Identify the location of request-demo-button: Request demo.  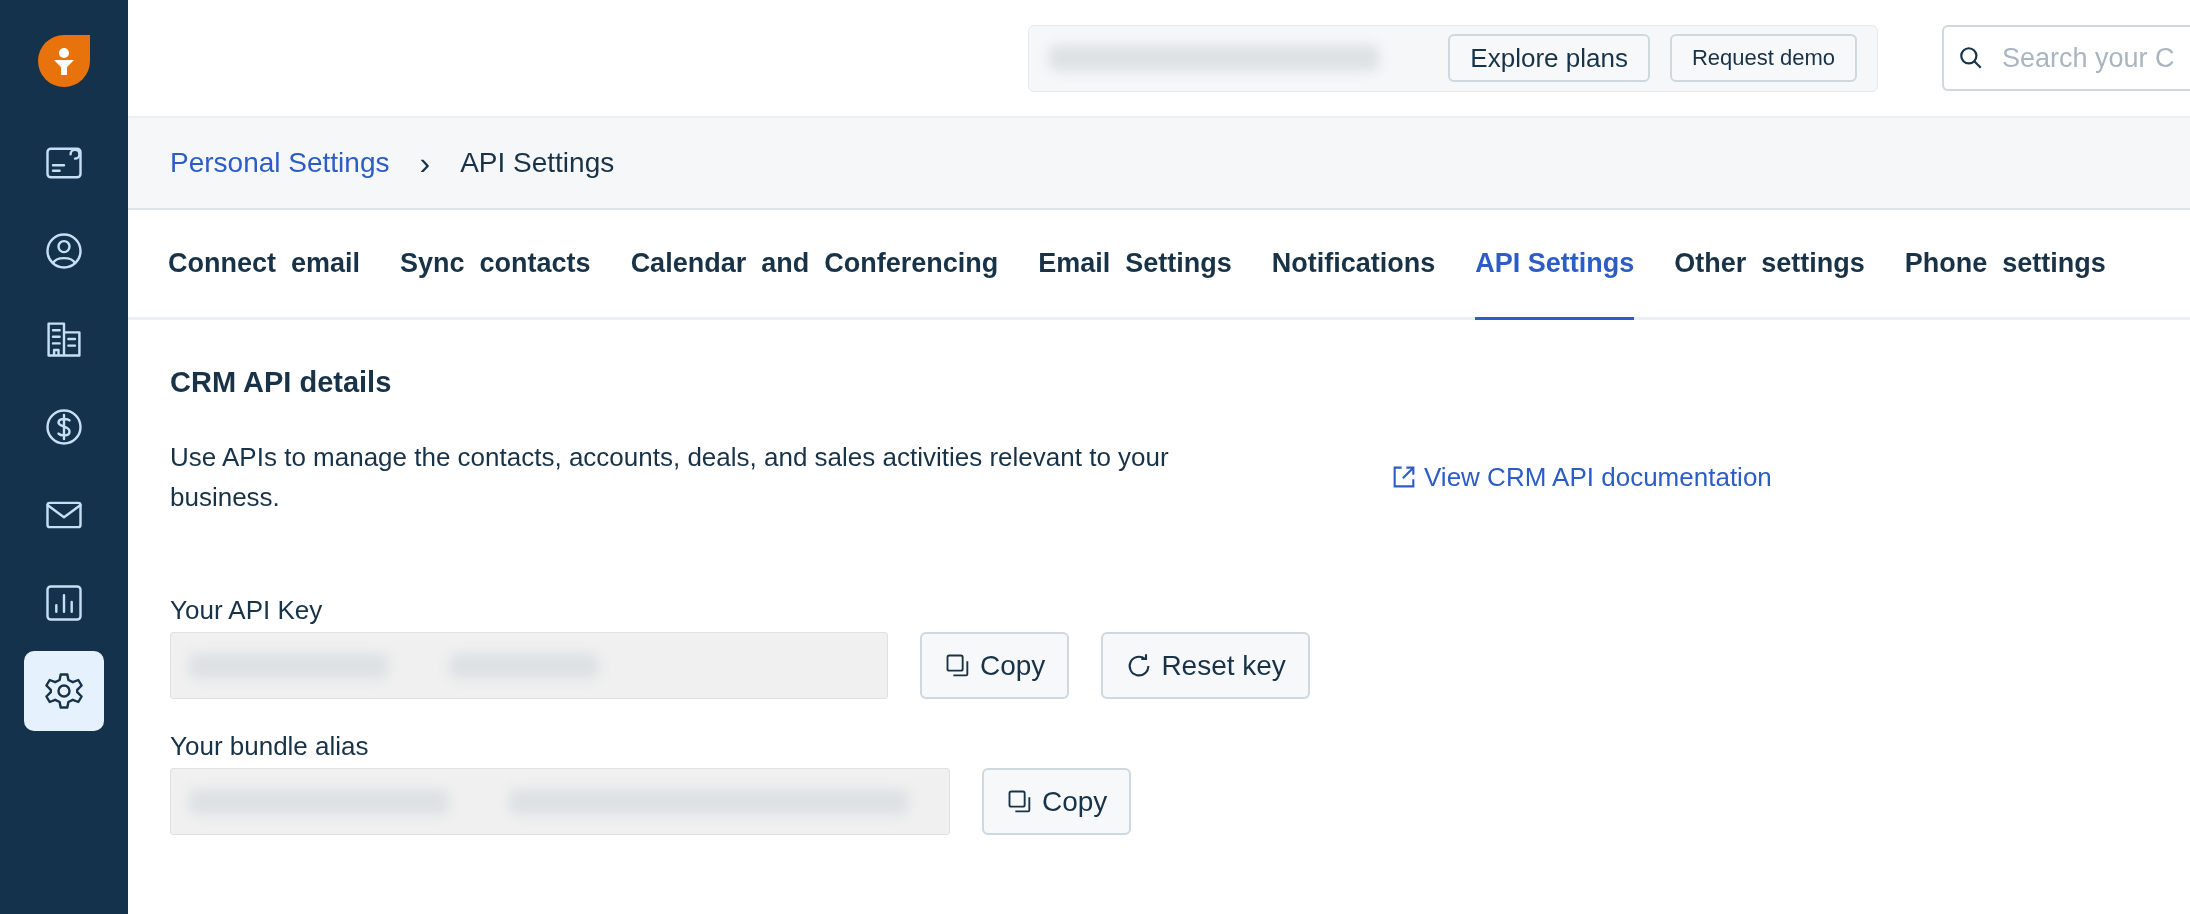
(1763, 58).